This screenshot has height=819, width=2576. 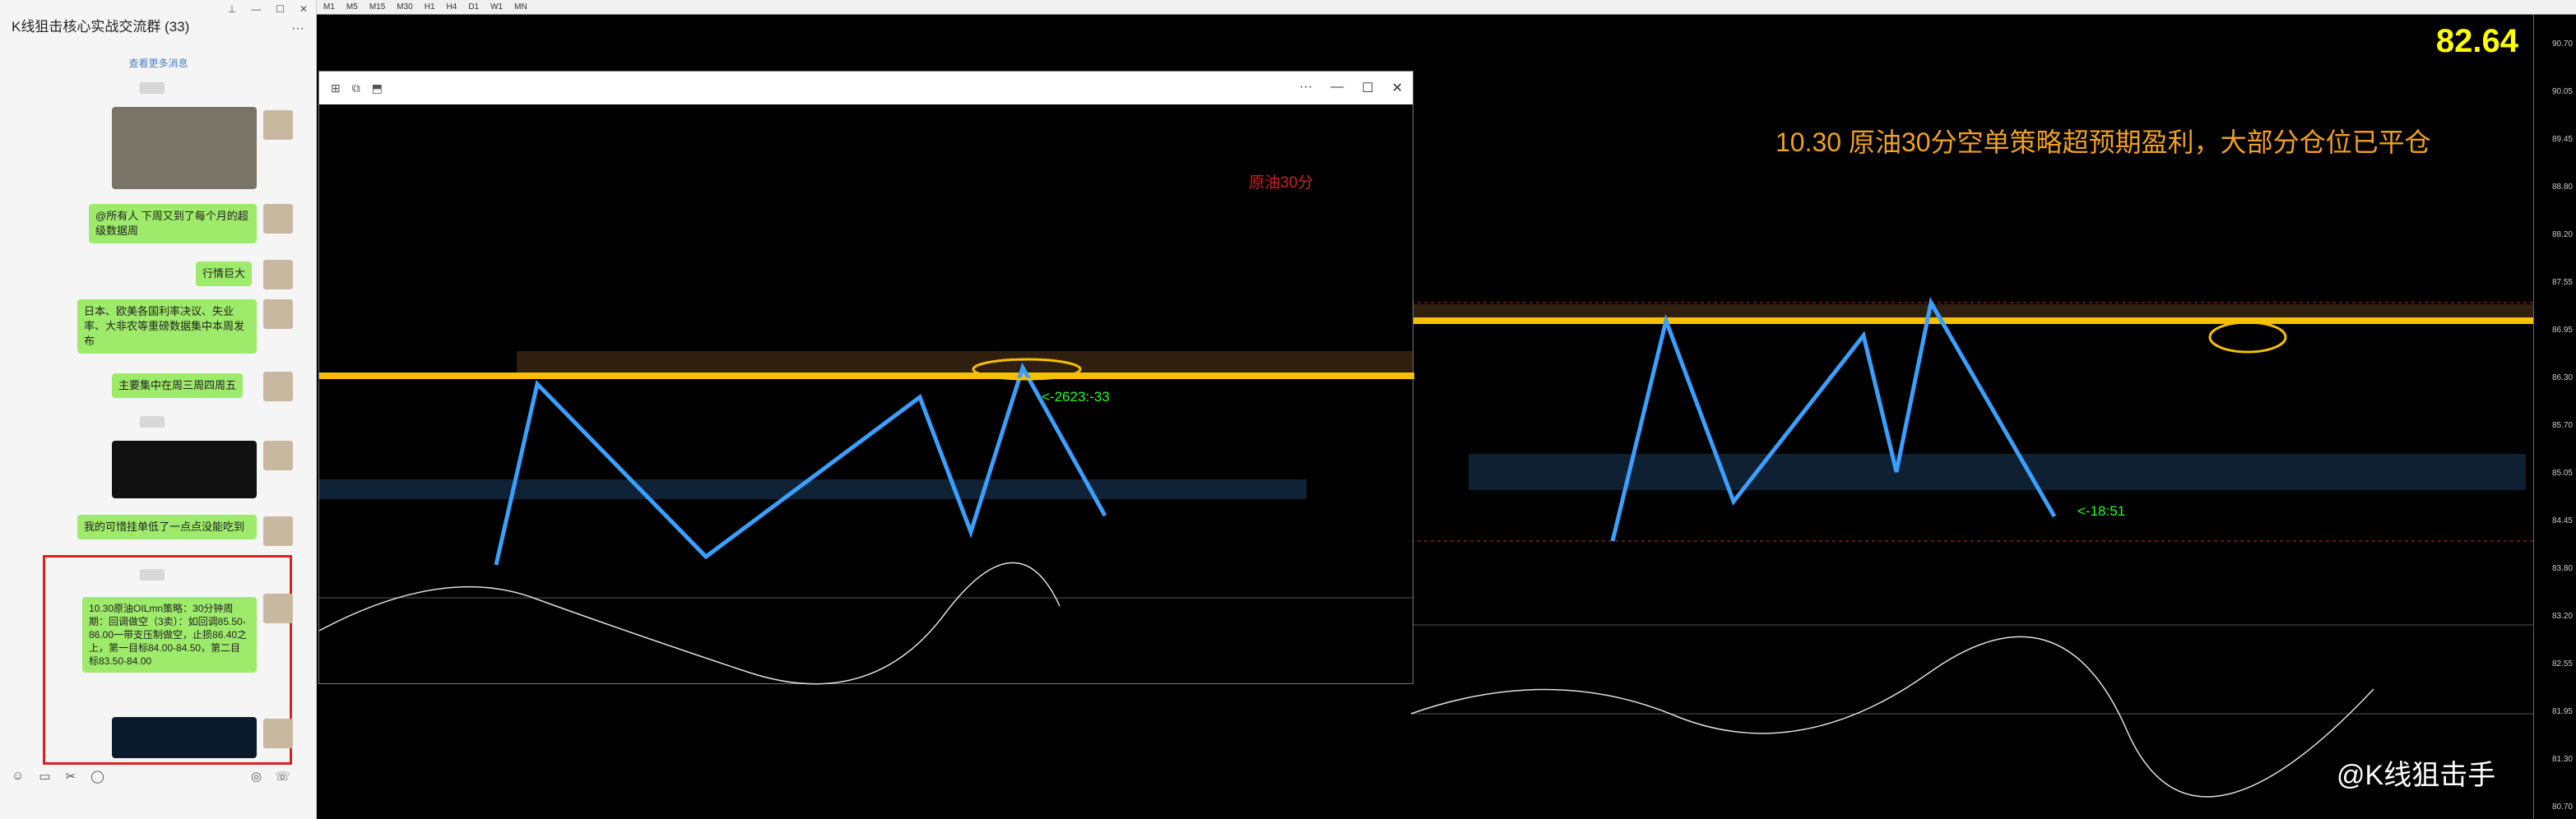 What do you see at coordinates (101, 27) in the screenshot?
I see `chat-title: K线狙击核心实战交流群 (33)` at bounding box center [101, 27].